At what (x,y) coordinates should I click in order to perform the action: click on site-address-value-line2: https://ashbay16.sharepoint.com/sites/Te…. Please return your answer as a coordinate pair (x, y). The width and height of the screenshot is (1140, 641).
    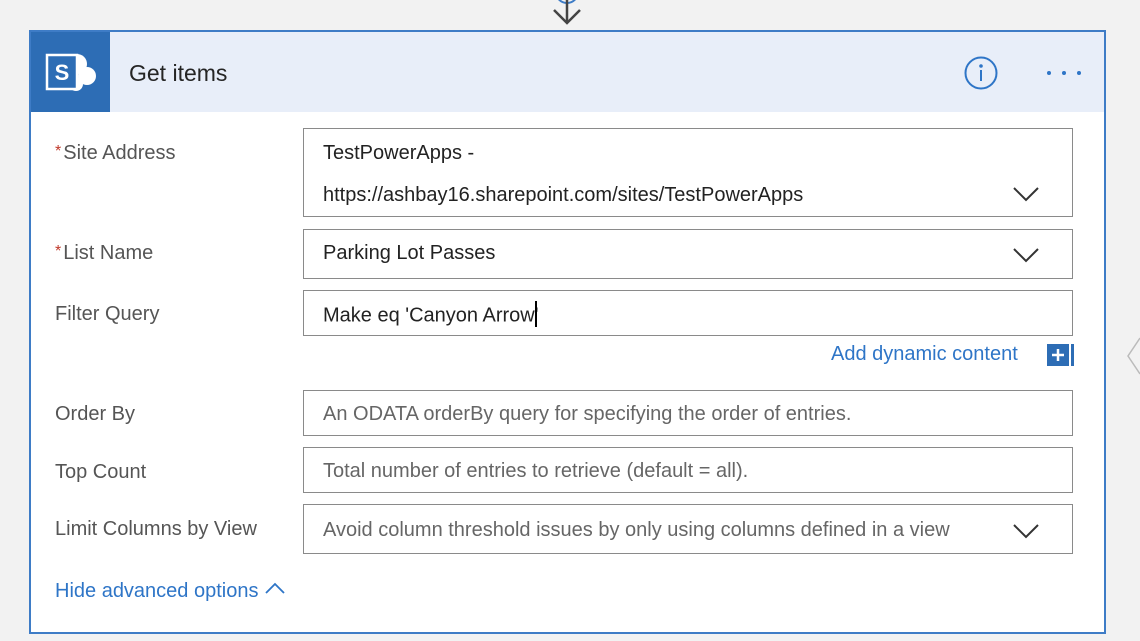
    Looking at the image, I should click on (563, 195).